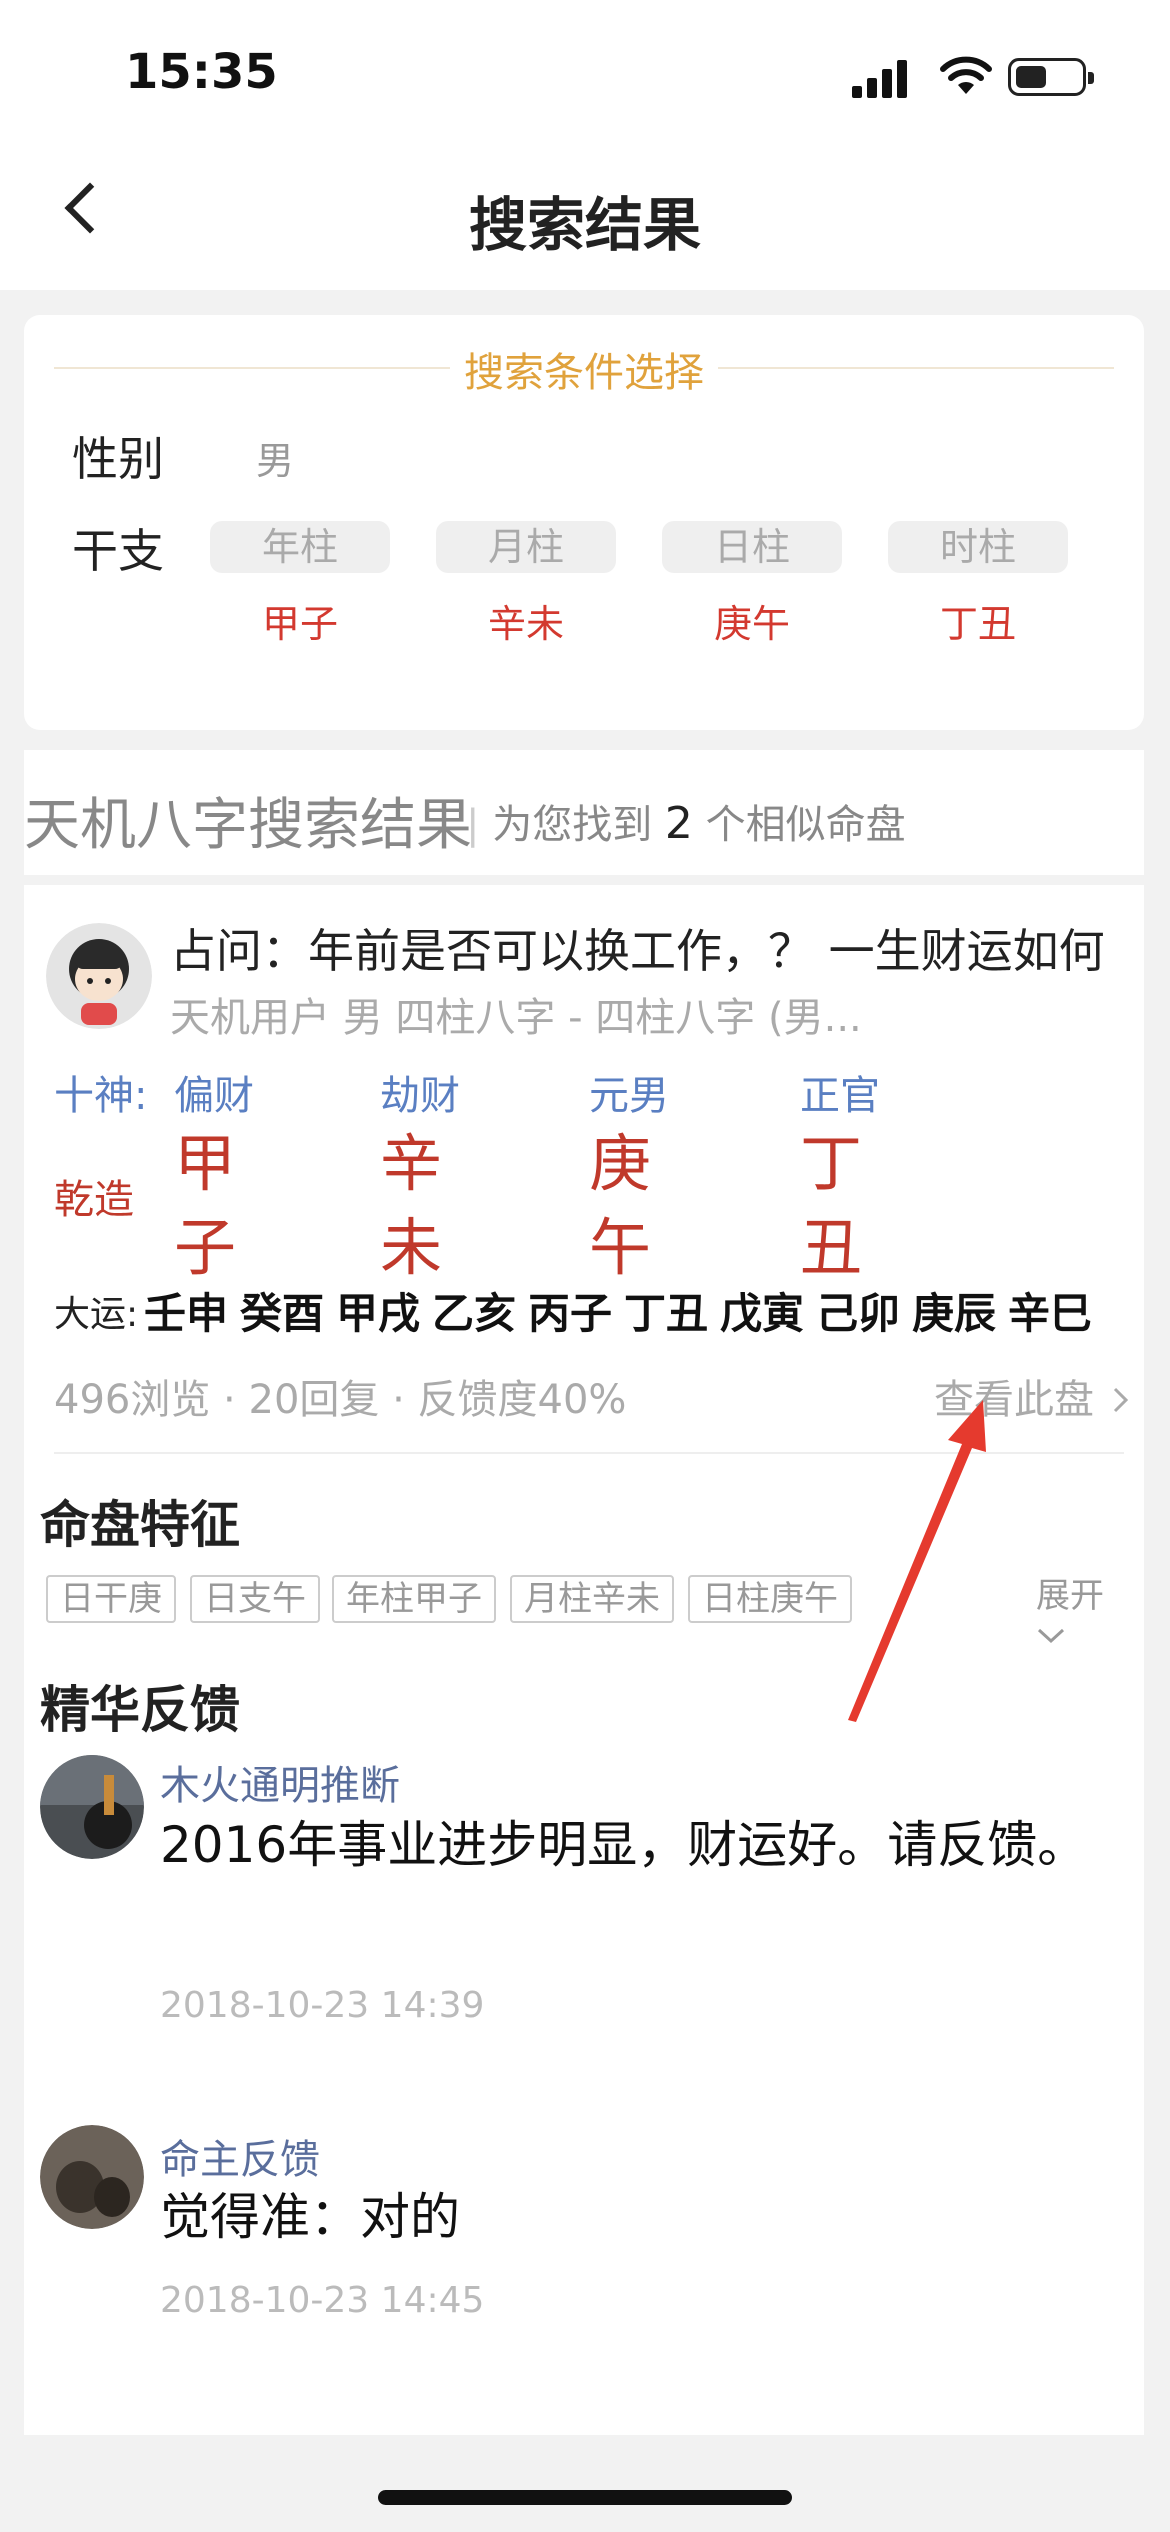 Image resolution: width=1170 pixels, height=2532 pixels. Describe the element at coordinates (978, 547) in the screenshot. I see `hour-pillar-button: 时柱` at that location.